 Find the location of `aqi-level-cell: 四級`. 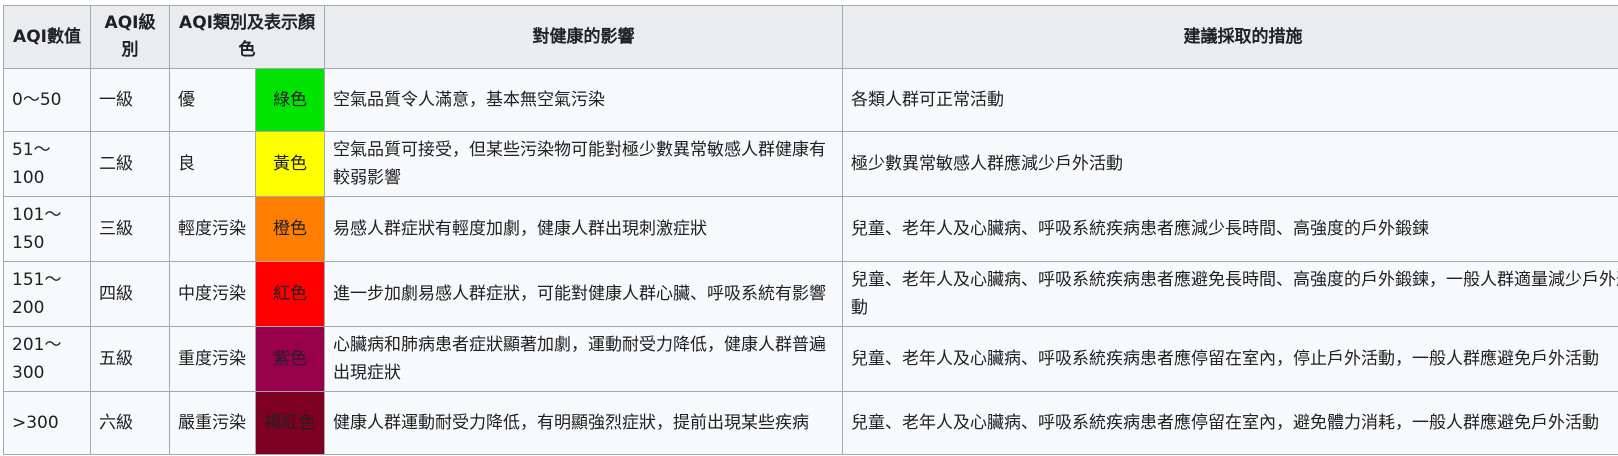

aqi-level-cell: 四級 is located at coordinates (130, 294).